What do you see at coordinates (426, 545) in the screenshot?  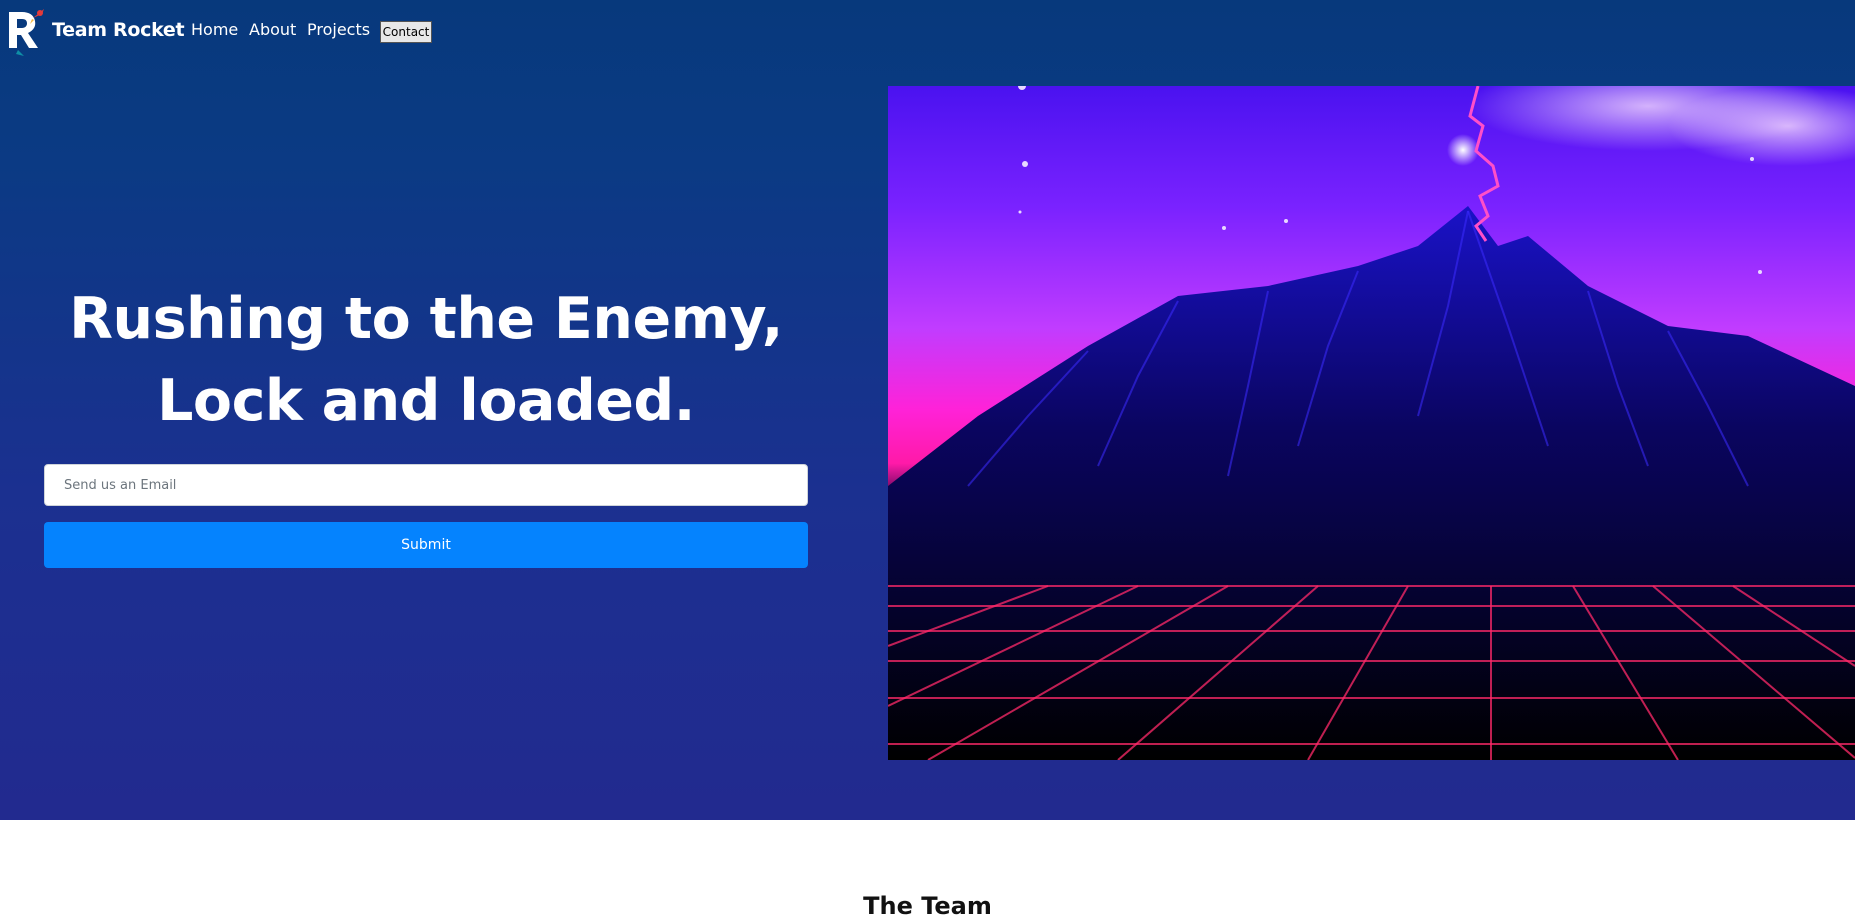 I see `submit-button: Submit` at bounding box center [426, 545].